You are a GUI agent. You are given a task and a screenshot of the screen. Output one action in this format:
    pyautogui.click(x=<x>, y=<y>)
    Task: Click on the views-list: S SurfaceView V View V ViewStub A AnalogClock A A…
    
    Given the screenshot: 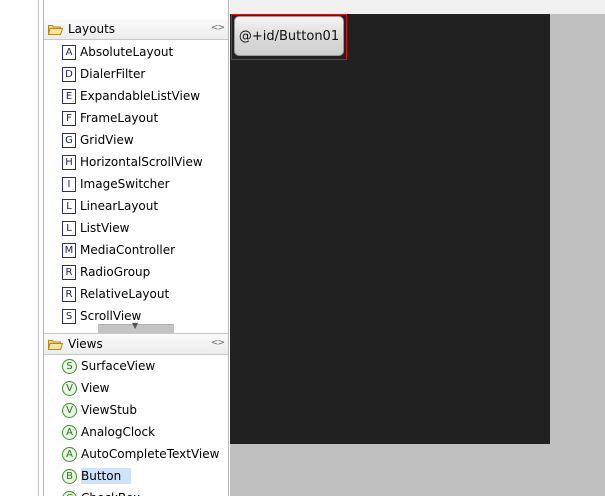 What is the action you would take?
    pyautogui.click(x=136, y=425)
    